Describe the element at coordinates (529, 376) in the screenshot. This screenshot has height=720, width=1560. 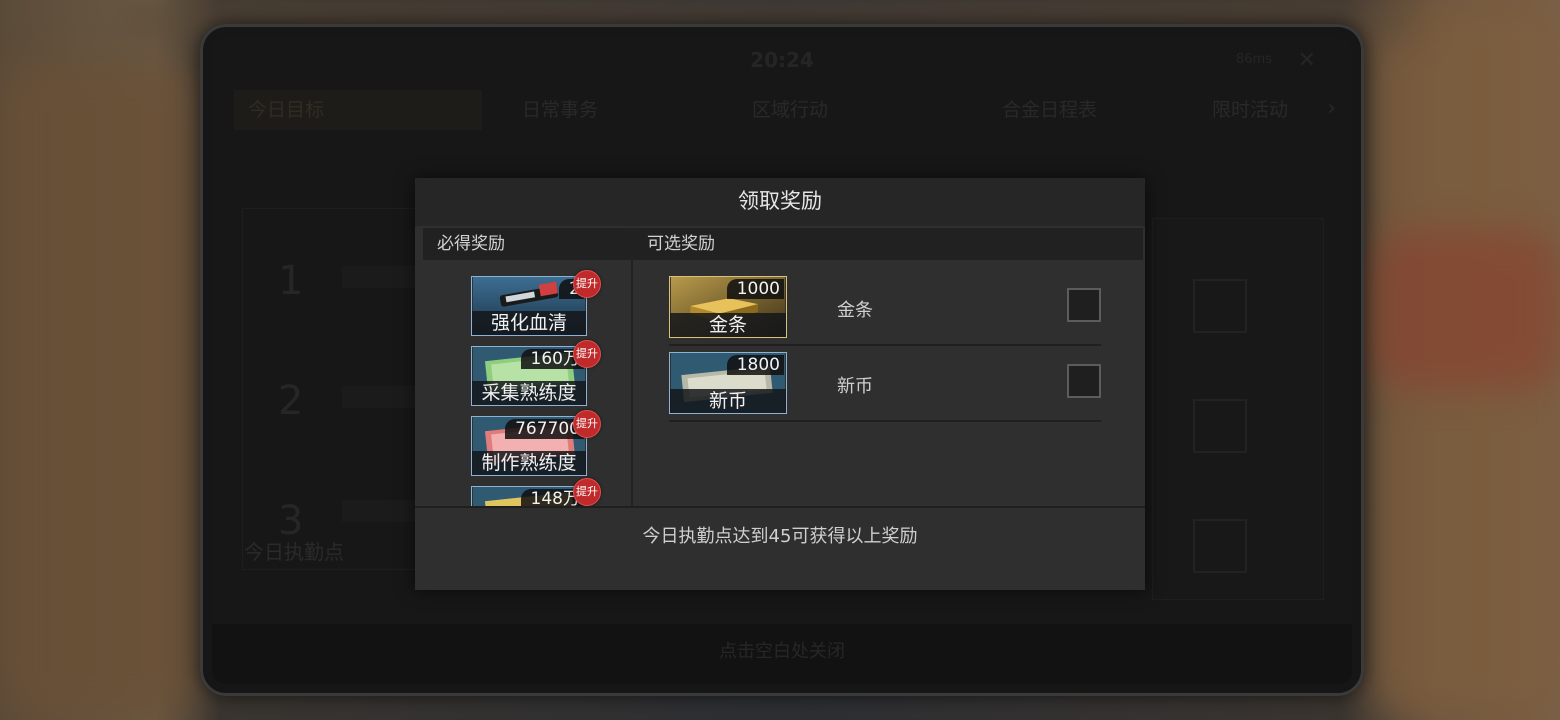
I see `reward-item: 160万 采集熟练度` at that location.